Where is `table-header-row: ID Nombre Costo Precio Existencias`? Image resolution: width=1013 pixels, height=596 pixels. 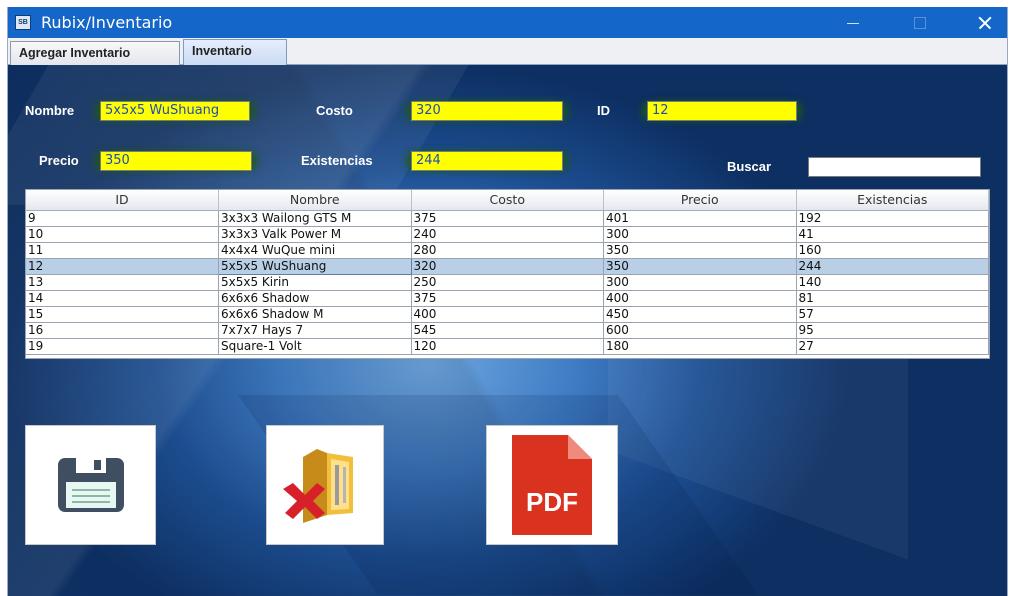 table-header-row: ID Nombre Costo Precio Existencias is located at coordinates (507, 200).